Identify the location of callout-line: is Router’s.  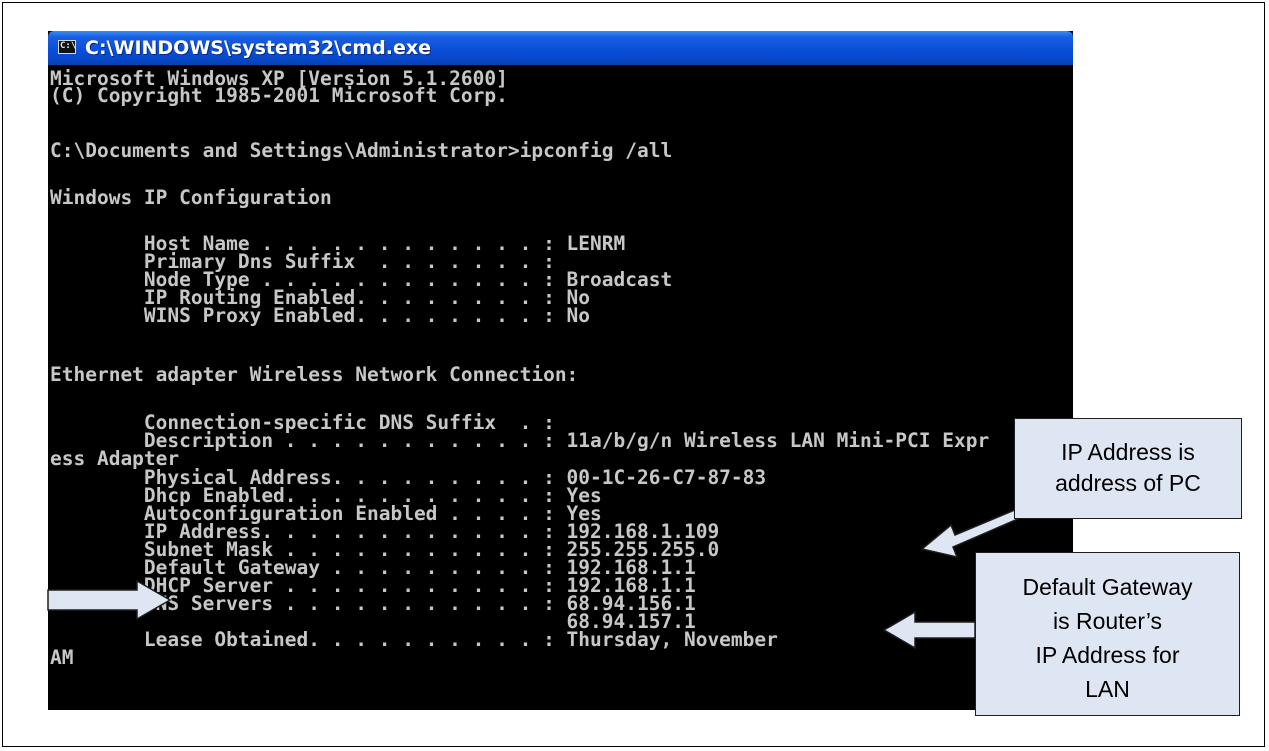
(1107, 621).